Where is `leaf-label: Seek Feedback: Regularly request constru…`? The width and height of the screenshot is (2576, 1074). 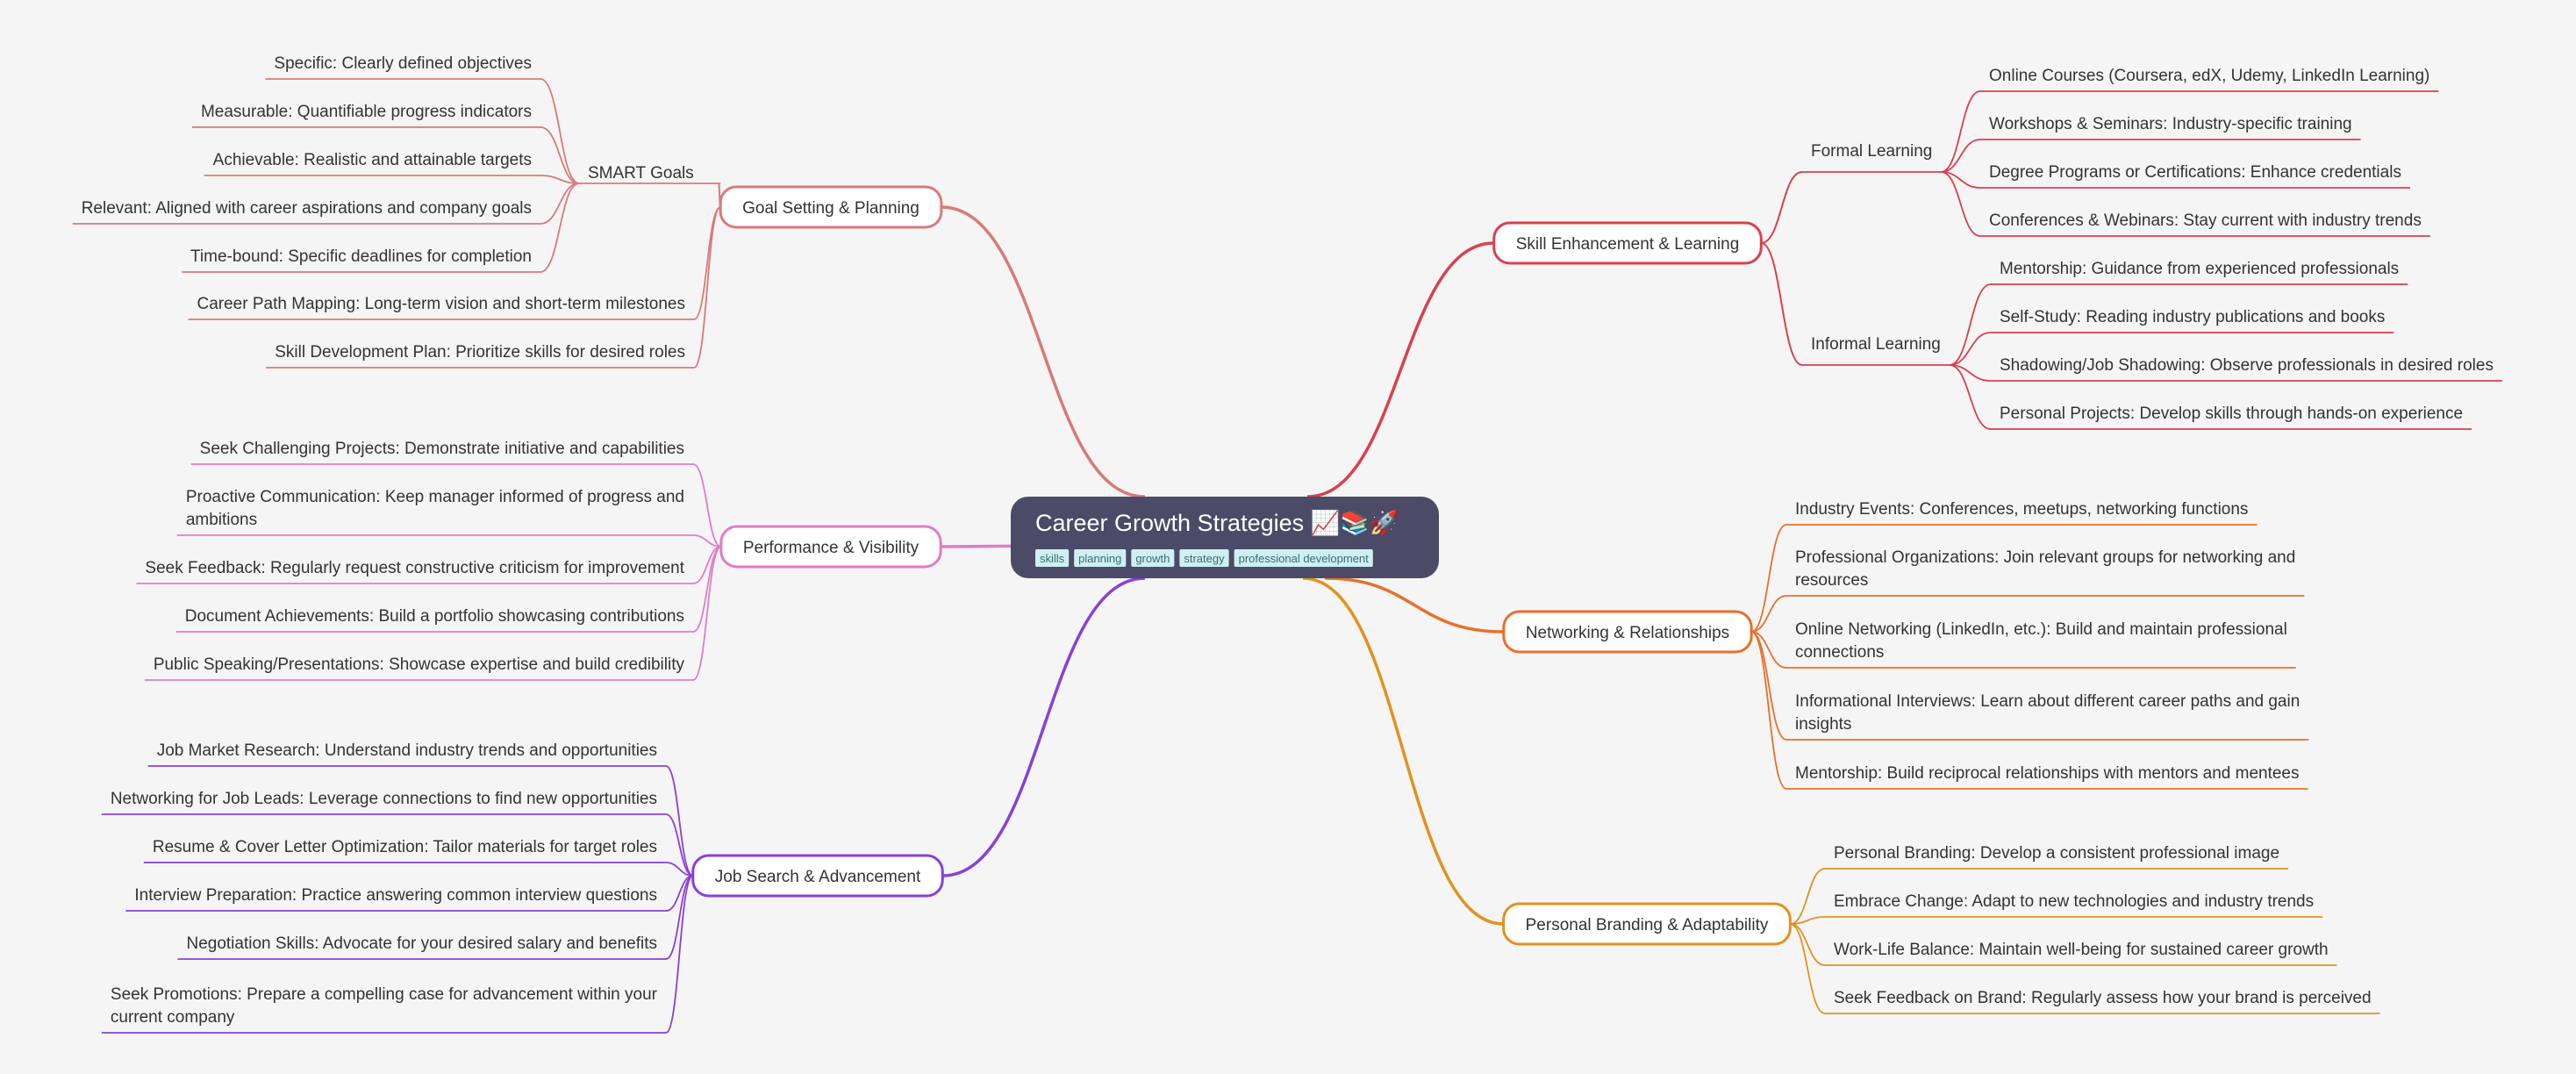
leaf-label: Seek Feedback: Regularly request constru… is located at coordinates (414, 568).